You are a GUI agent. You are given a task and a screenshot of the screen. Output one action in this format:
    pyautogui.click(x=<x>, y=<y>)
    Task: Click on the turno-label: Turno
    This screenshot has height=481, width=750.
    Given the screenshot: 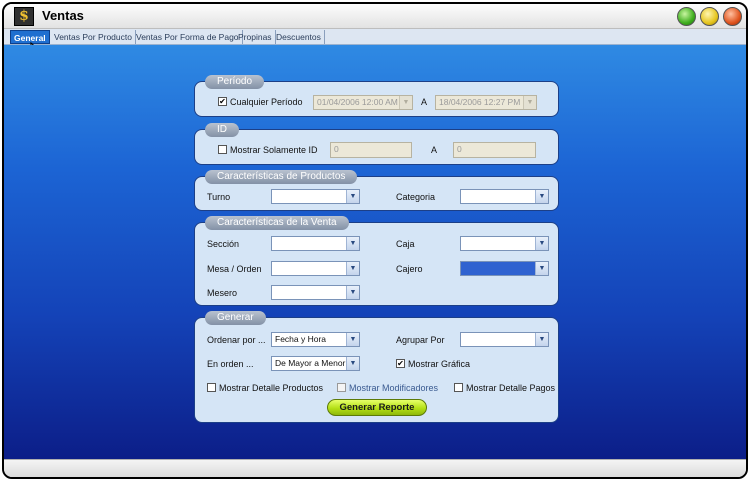 What is the action you would take?
    pyautogui.click(x=219, y=197)
    